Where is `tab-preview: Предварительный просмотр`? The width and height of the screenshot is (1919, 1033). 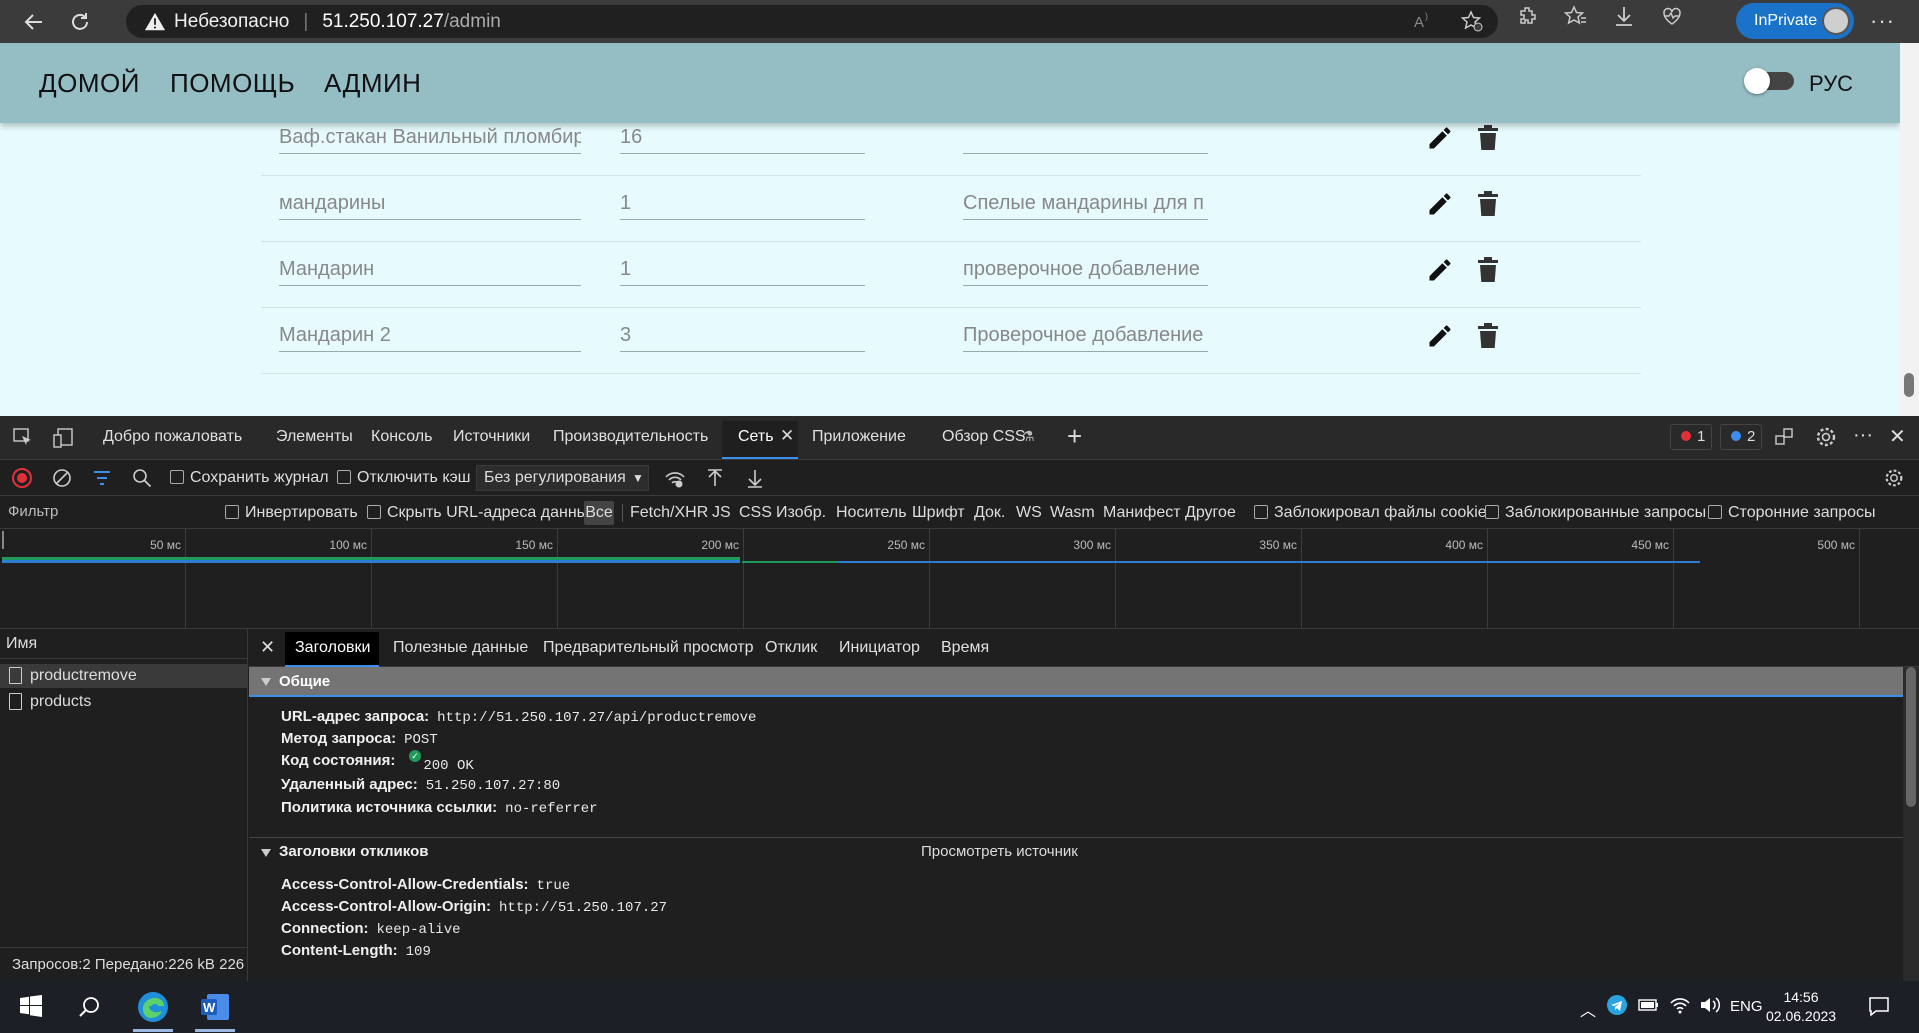 tab-preview: Предварительный просмотр is located at coordinates (648, 648).